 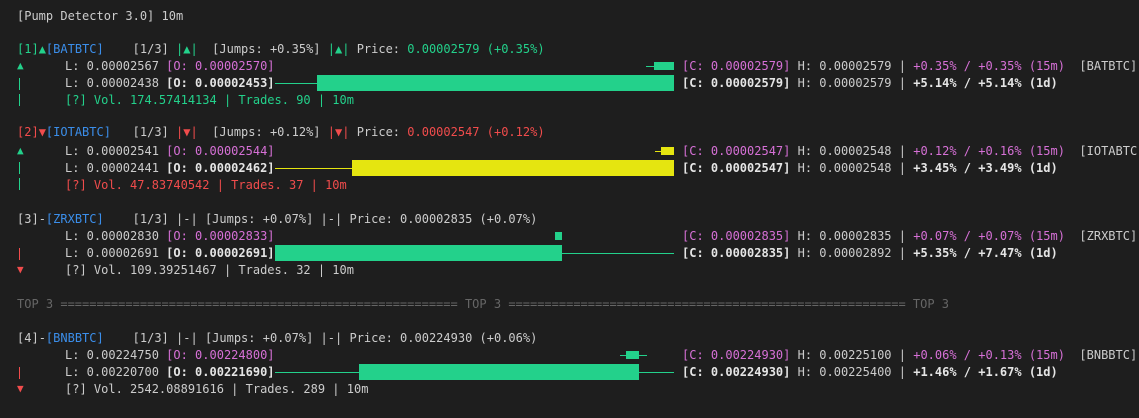 What do you see at coordinates (170, 253) in the screenshot?
I see `candle-row-1d: L: 0.00002691 [O: 0.00002691]` at bounding box center [170, 253].